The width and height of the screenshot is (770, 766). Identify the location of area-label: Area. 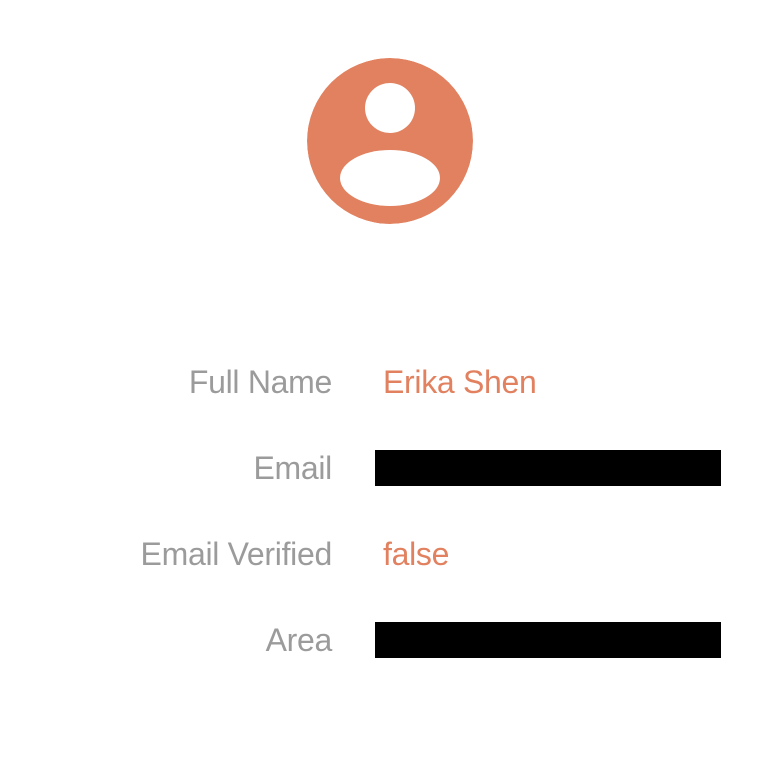
(299, 640).